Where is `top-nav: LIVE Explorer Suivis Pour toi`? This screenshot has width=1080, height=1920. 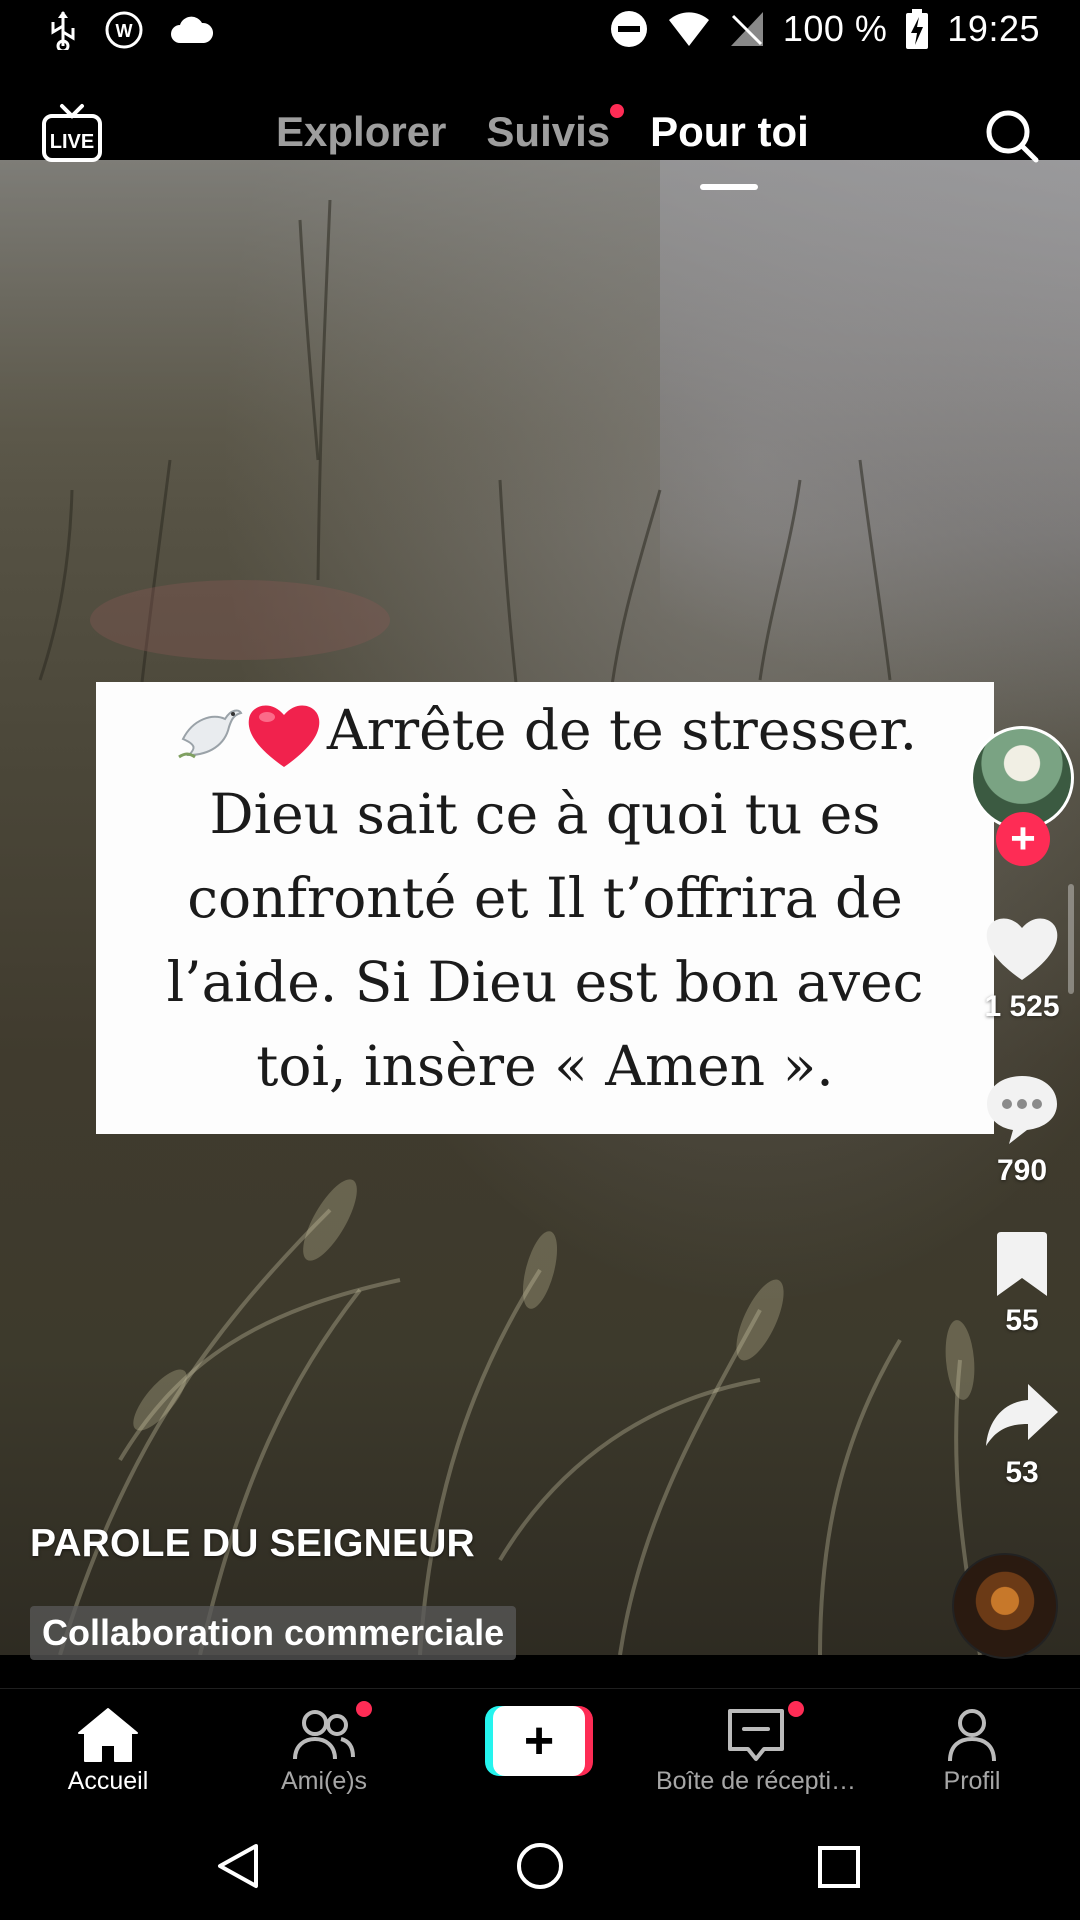 top-nav: LIVE Explorer Suivis Pour toi is located at coordinates (540, 127).